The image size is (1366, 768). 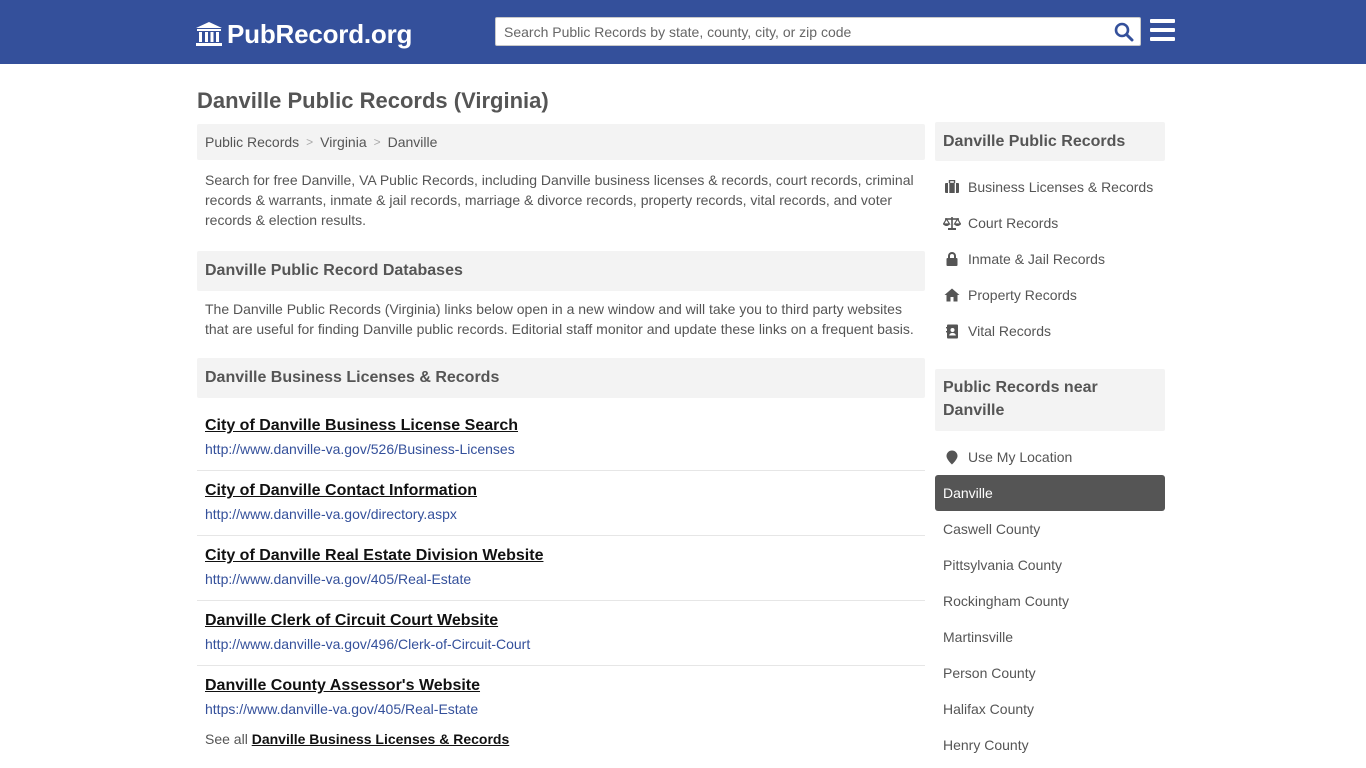 I want to click on sidebar-item-business: Business Licenses & Records, so click(x=1050, y=187).